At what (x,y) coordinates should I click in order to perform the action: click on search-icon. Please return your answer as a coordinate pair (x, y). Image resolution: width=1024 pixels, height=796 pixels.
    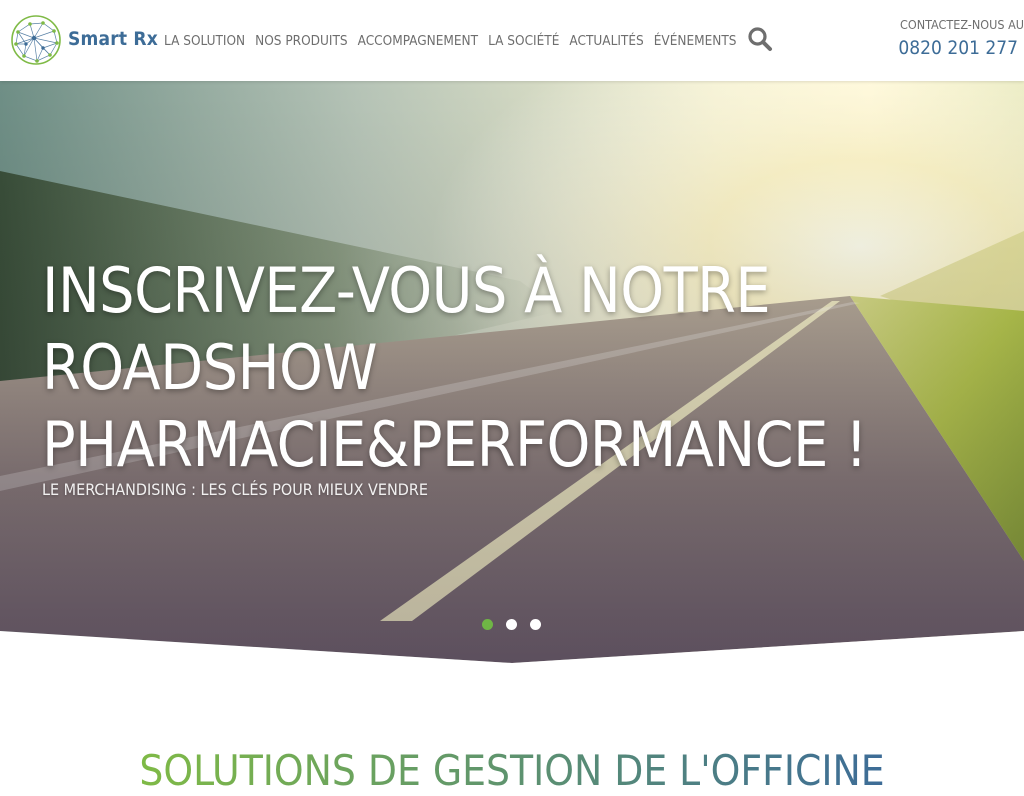
    Looking at the image, I should click on (760, 39).